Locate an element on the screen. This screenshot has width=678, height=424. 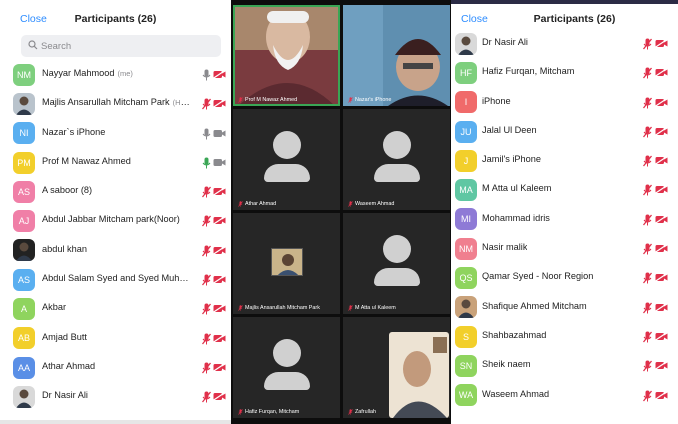
participant-name-text: A saboor (8) is located at coordinates (67, 190).